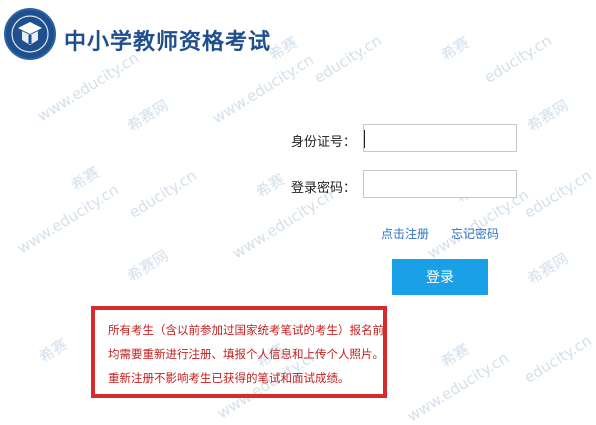 Image resolution: width=596 pixels, height=425 pixels. What do you see at coordinates (440, 184) in the screenshot?
I see `password-input` at bounding box center [440, 184].